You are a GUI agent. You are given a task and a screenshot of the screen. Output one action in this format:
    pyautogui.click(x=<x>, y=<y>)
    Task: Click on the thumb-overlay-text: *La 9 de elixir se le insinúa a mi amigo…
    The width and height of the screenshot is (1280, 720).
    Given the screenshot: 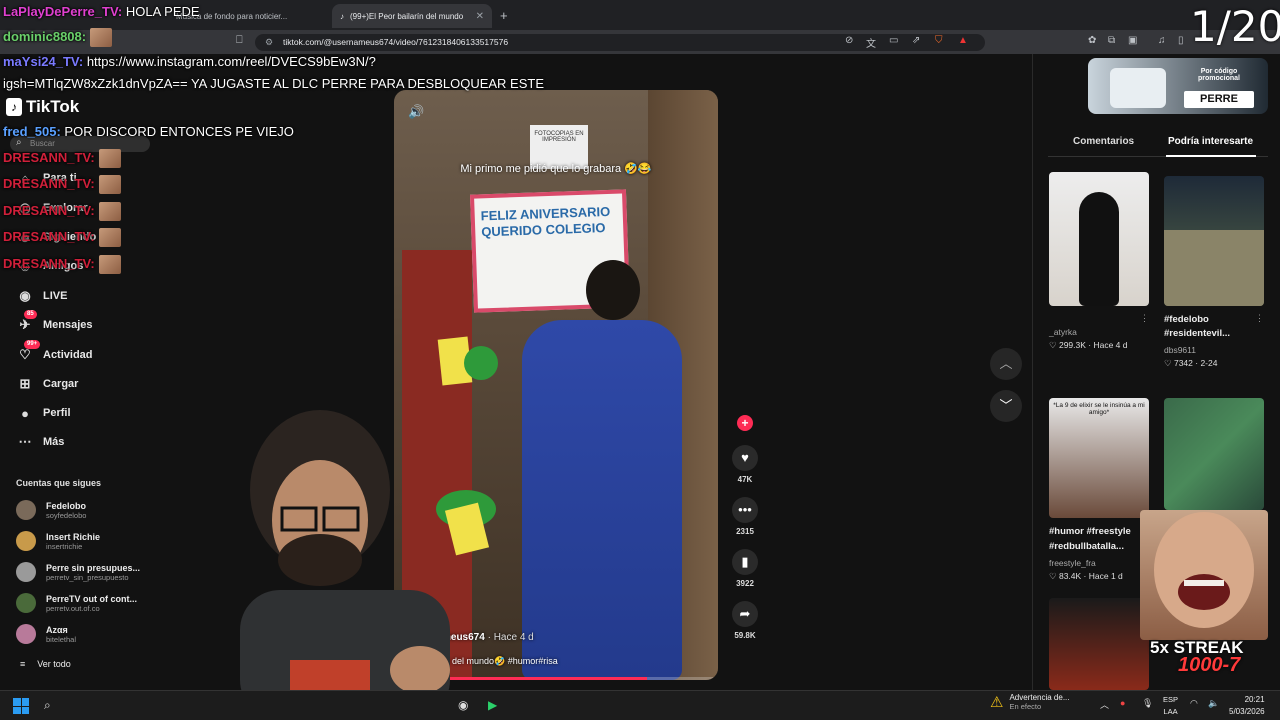 What is the action you would take?
    pyautogui.click(x=1099, y=409)
    